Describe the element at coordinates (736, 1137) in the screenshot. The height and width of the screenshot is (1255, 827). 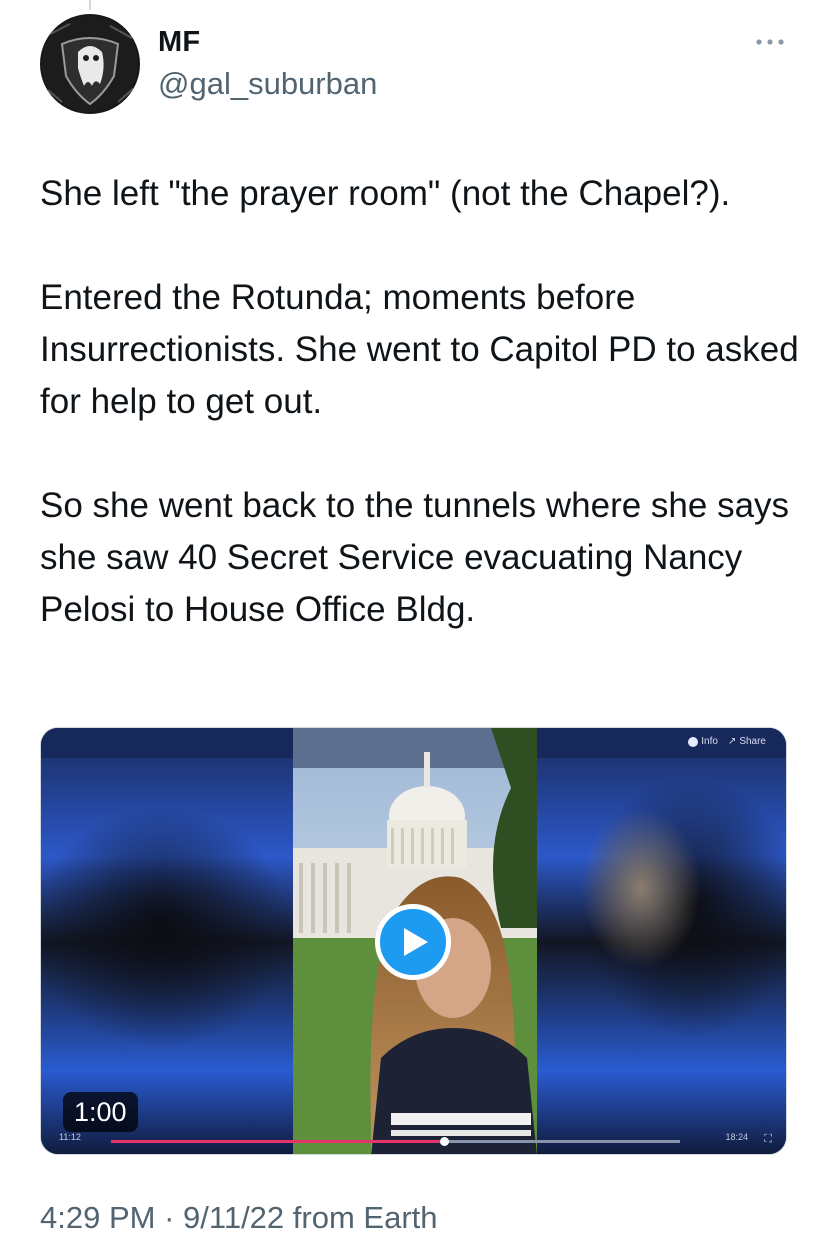
I see `total-time: 18:24` at that location.